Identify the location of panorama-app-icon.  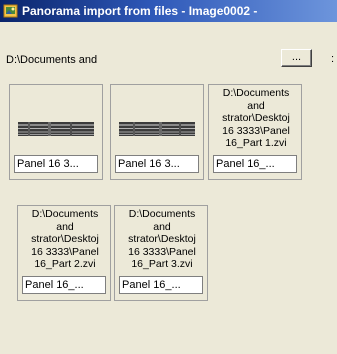
(10, 11).